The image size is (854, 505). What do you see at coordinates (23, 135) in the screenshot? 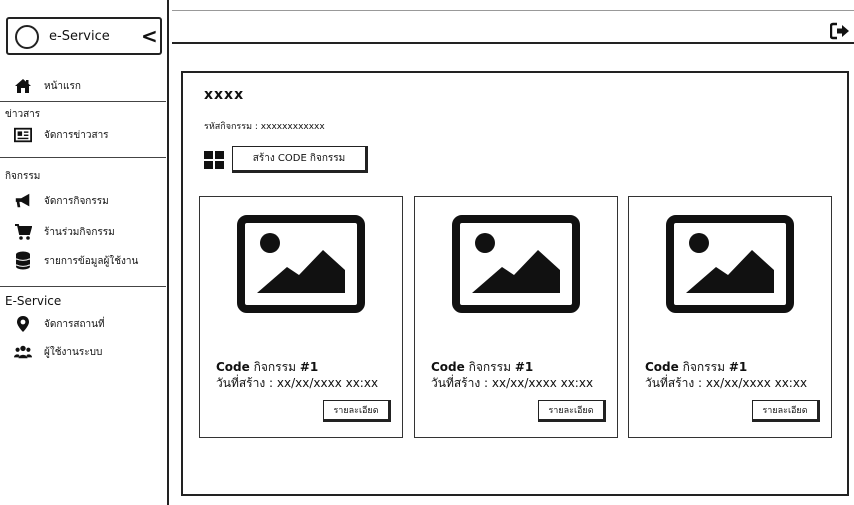
I see `newspaper-icon` at bounding box center [23, 135].